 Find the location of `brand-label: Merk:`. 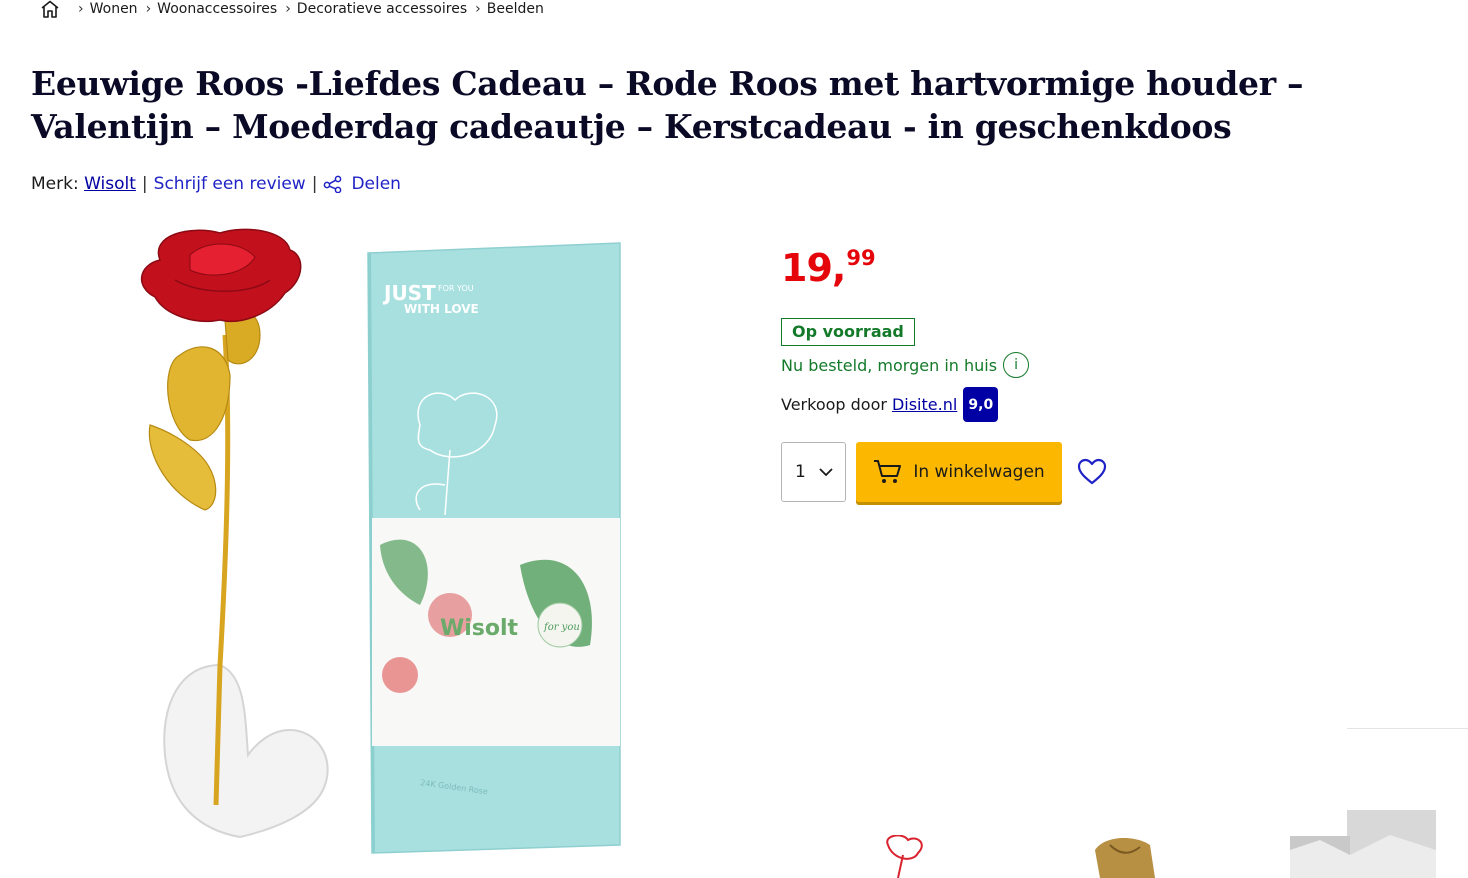

brand-label: Merk: is located at coordinates (55, 184).